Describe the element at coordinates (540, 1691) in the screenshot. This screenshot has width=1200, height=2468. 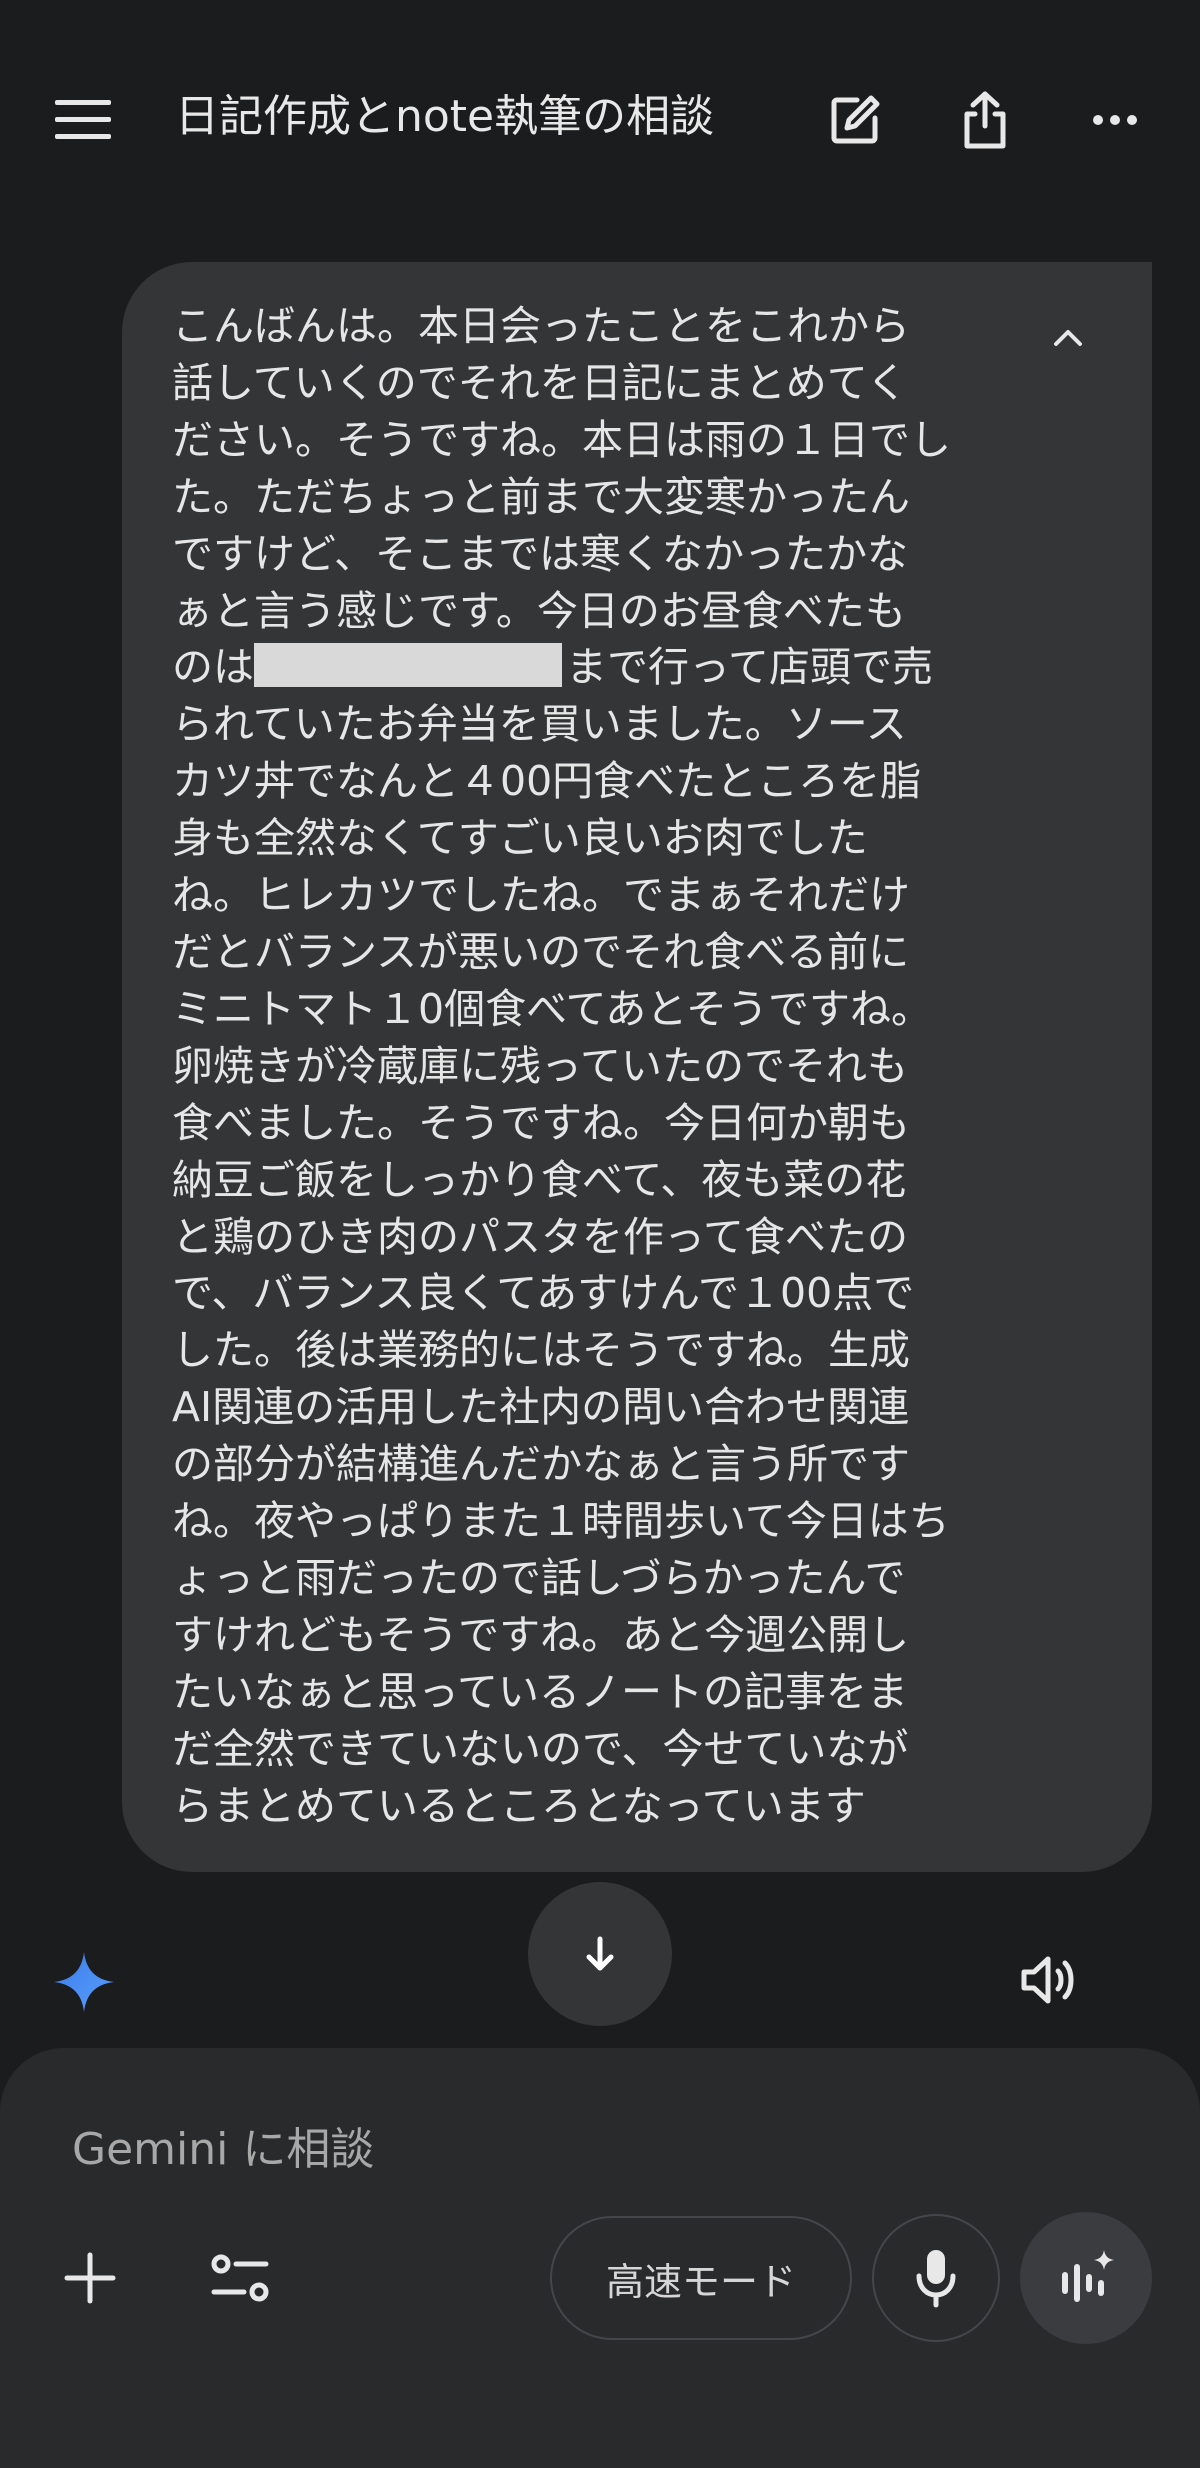
I see `message-line: たいなぁと思っているノートの記事をま` at that location.